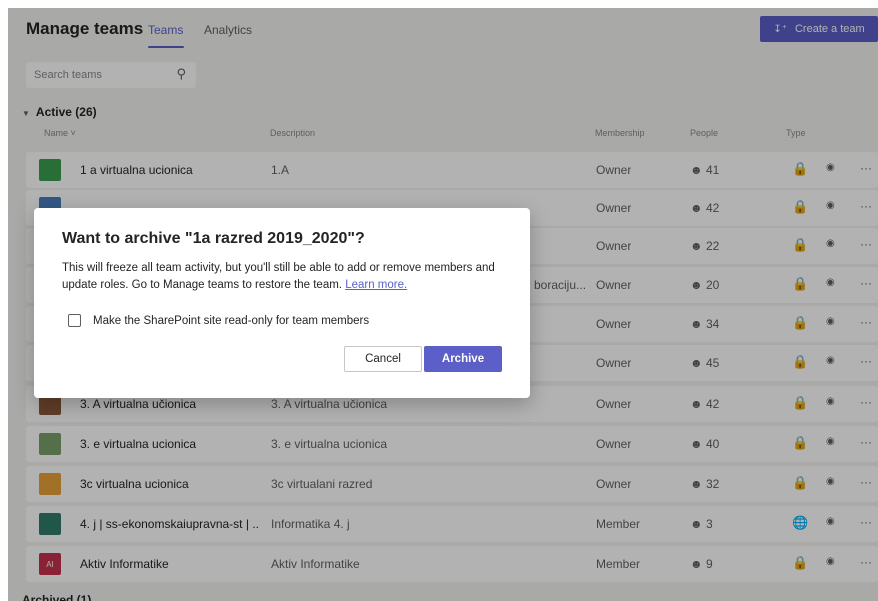 Image resolution: width=878 pixels, height=601 pixels. Describe the element at coordinates (383, 359) in the screenshot. I see `cancel-button: Cancel` at that location.